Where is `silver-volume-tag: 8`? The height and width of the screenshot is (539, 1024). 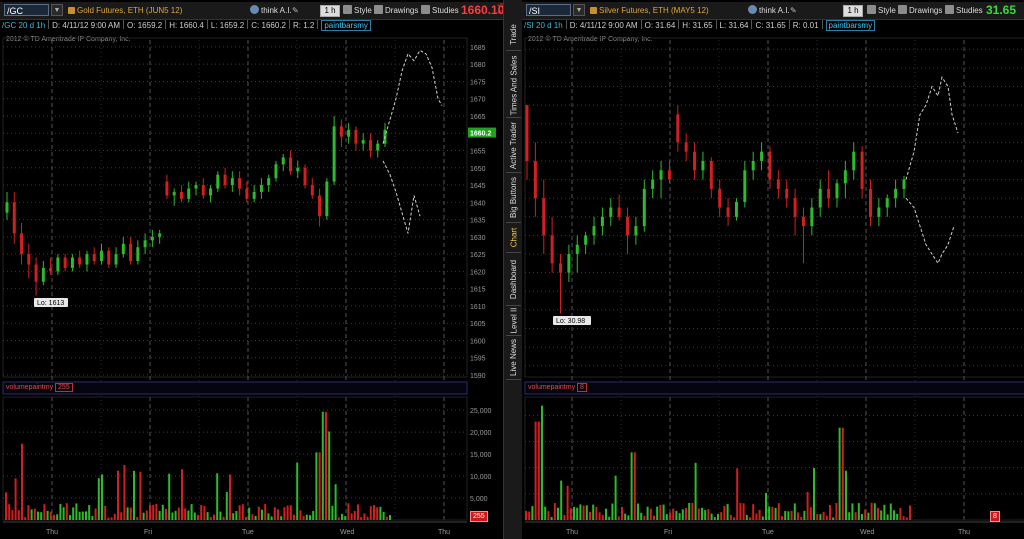
silver-volume-tag: 8 is located at coordinates (995, 516).